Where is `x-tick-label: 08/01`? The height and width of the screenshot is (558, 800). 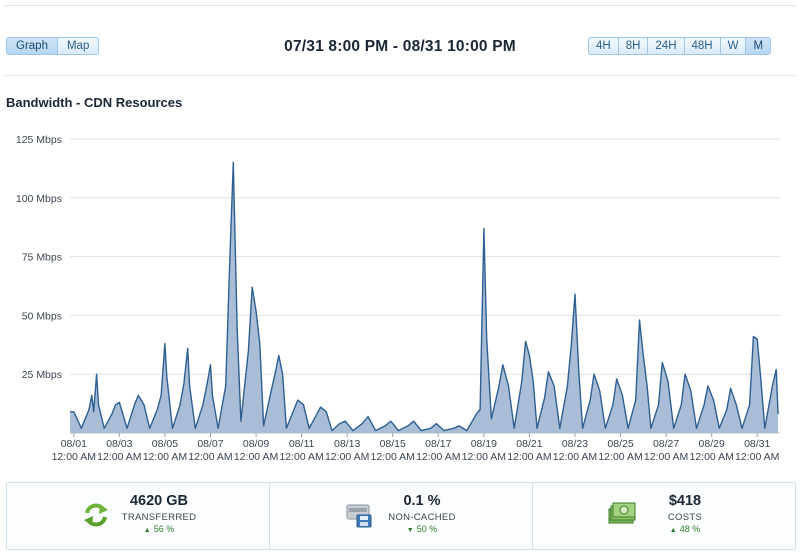 x-tick-label: 08/01 is located at coordinates (74, 444).